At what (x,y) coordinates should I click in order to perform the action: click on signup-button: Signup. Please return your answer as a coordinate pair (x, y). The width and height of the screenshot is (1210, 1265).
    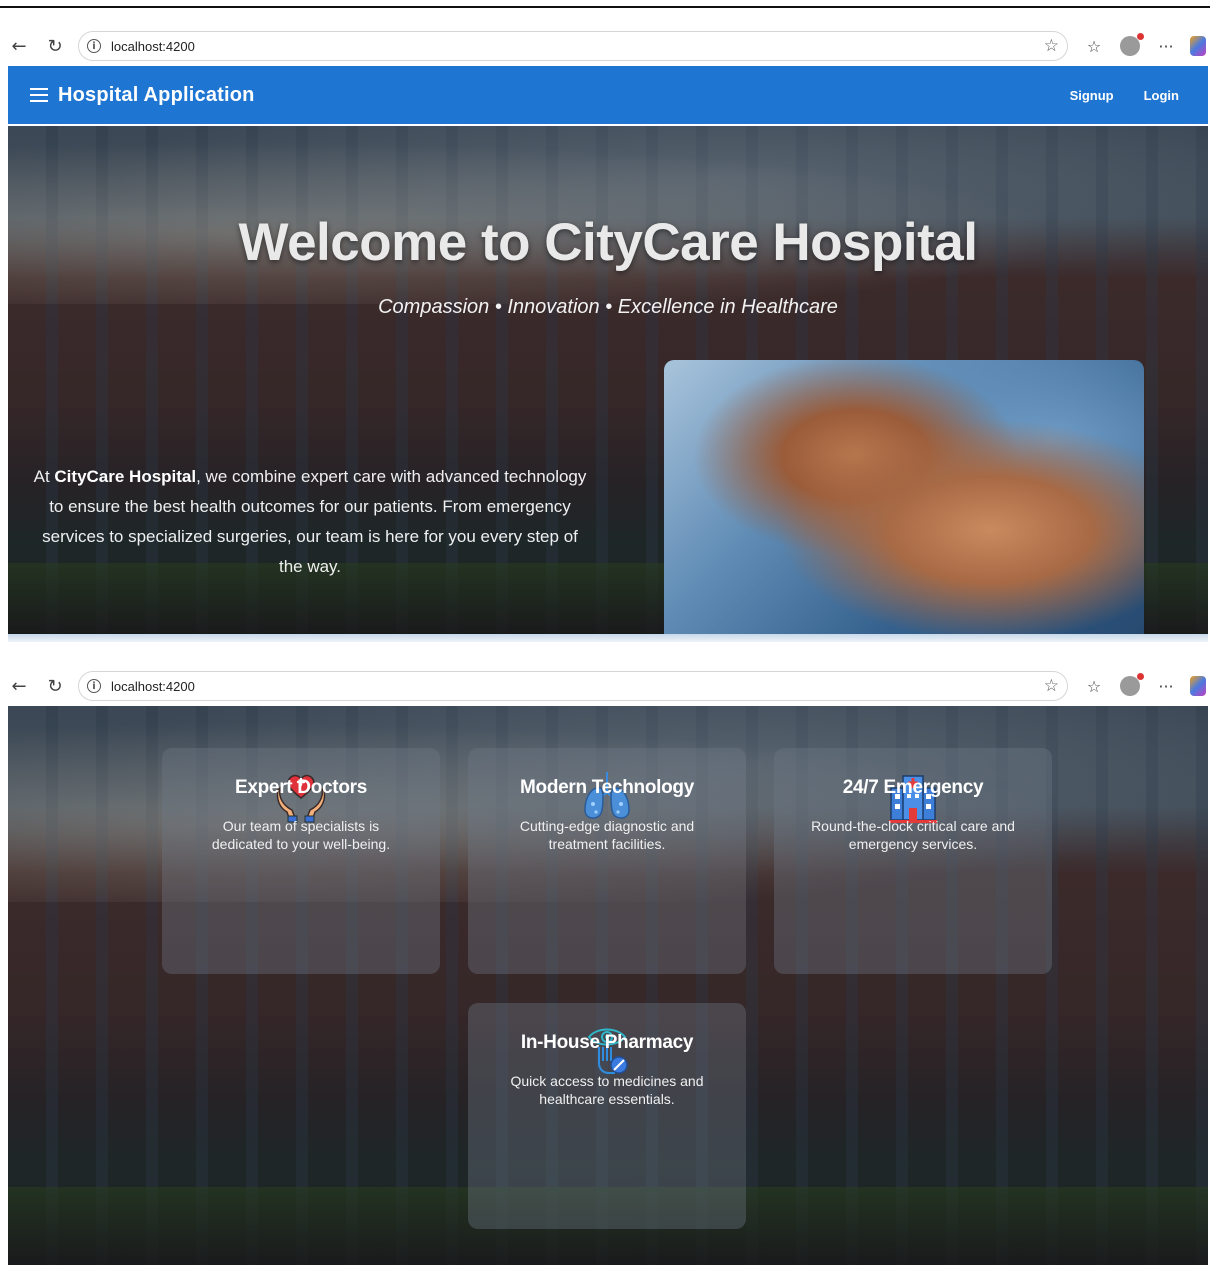
    Looking at the image, I should click on (1092, 95).